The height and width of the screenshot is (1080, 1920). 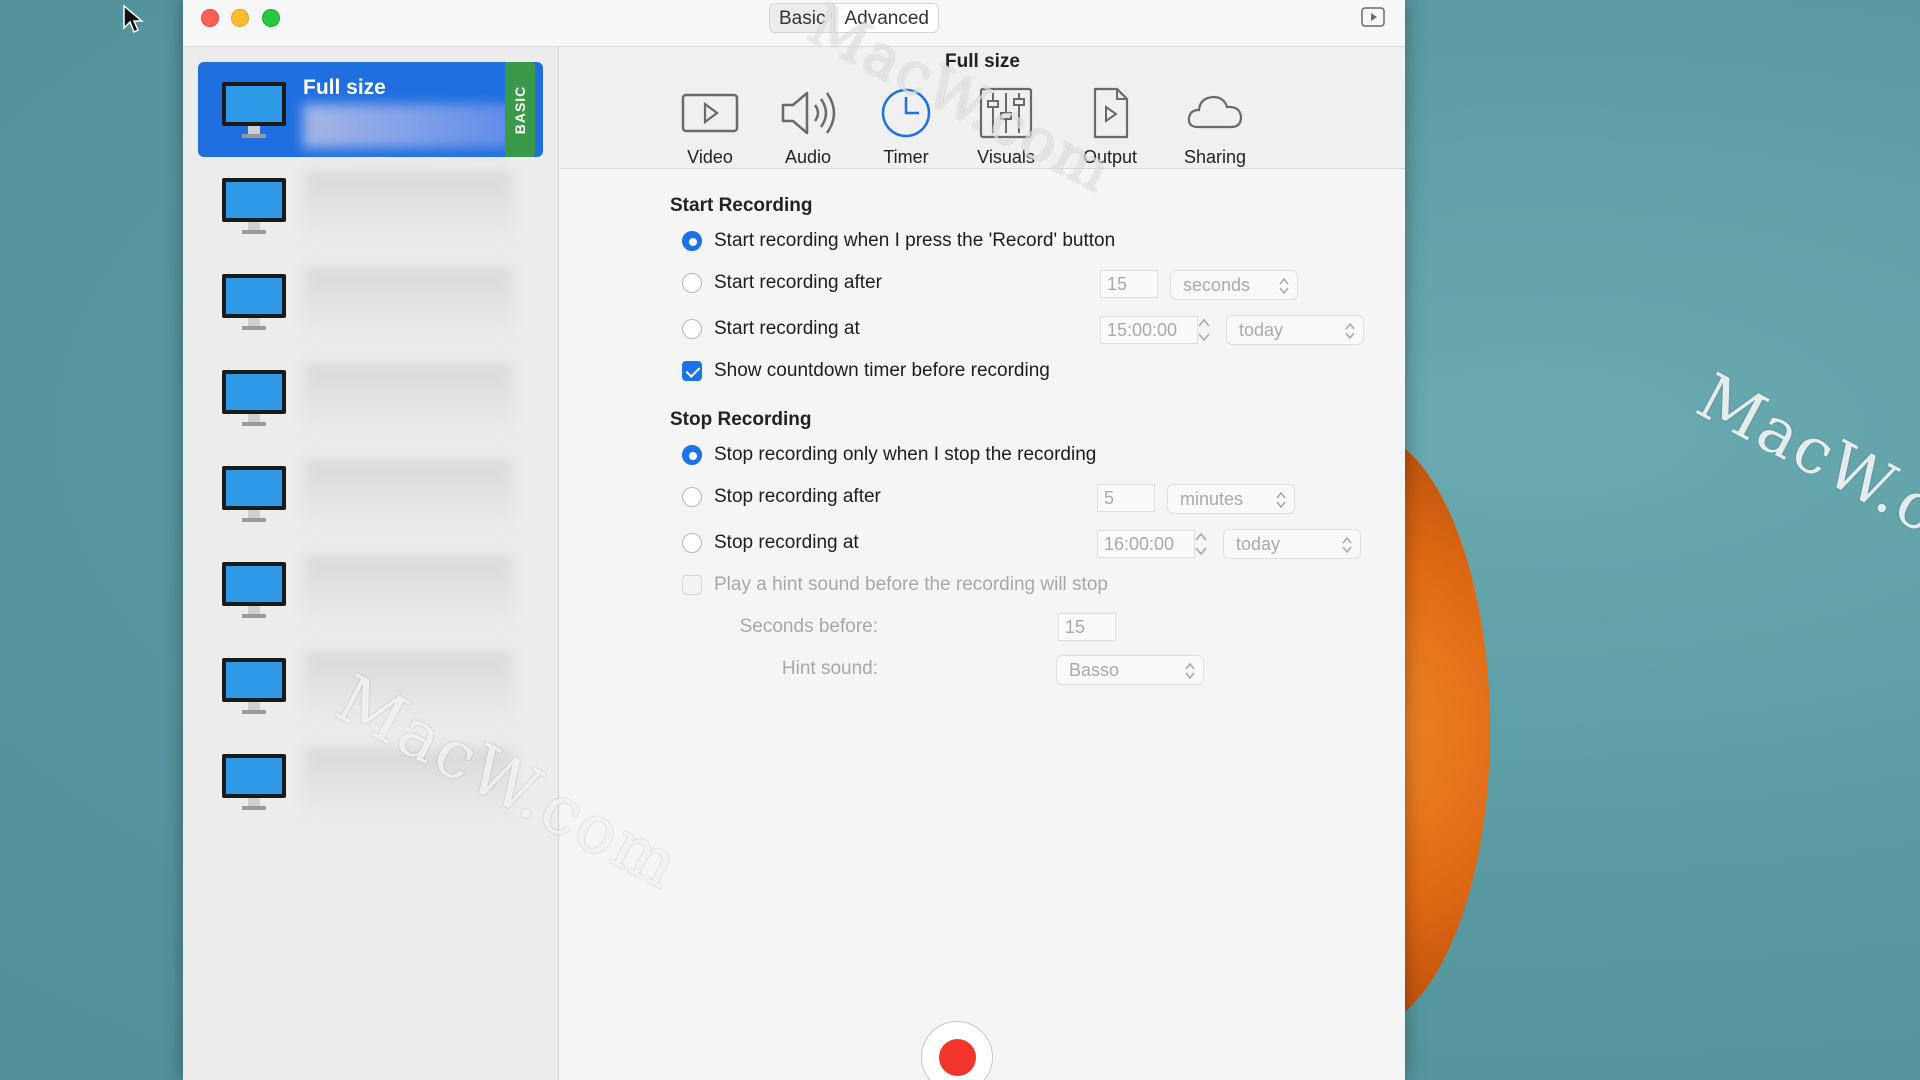 What do you see at coordinates (957, 1050) in the screenshot?
I see `record-button` at bounding box center [957, 1050].